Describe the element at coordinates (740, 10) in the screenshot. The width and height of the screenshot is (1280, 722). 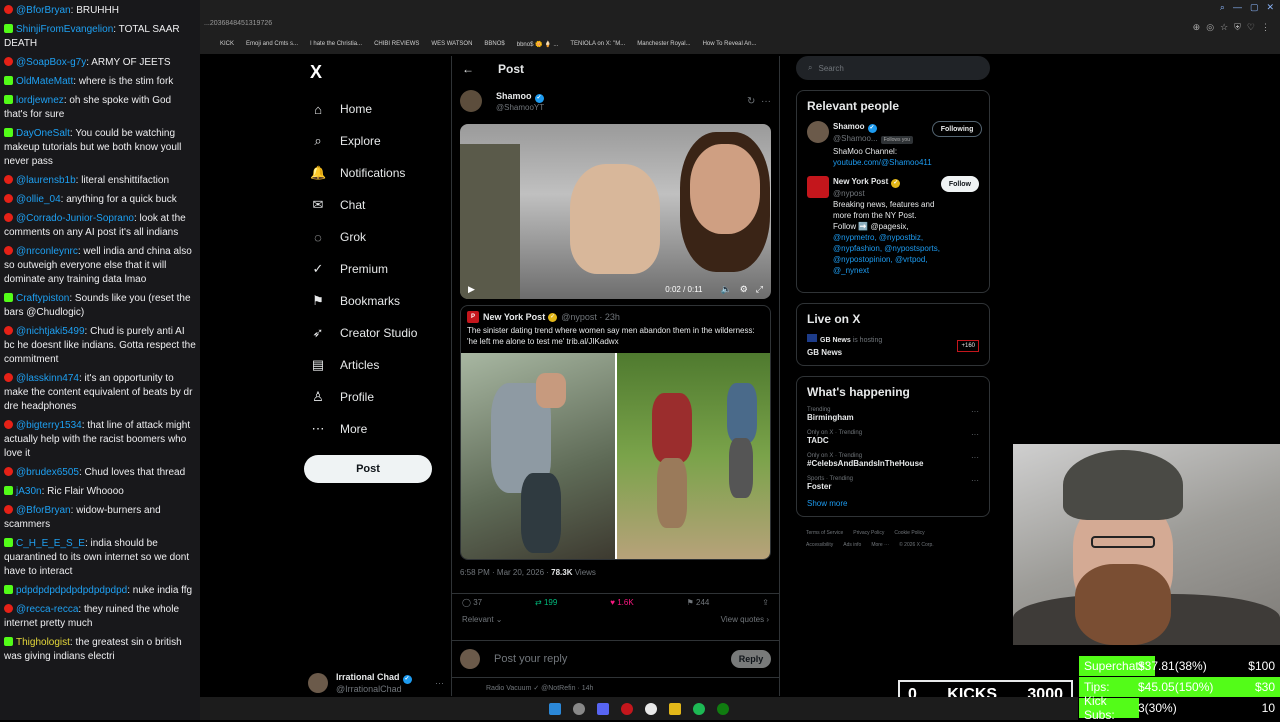
I see `tab-strip` at that location.